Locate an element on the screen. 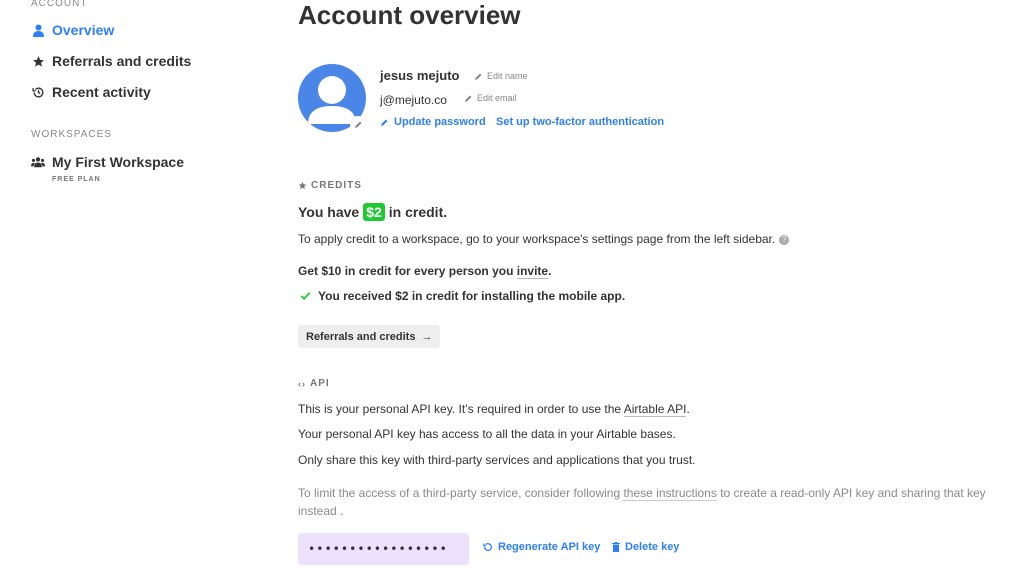 This screenshot has height=576, width=1024. api-heading: ‹› API is located at coordinates (314, 383).